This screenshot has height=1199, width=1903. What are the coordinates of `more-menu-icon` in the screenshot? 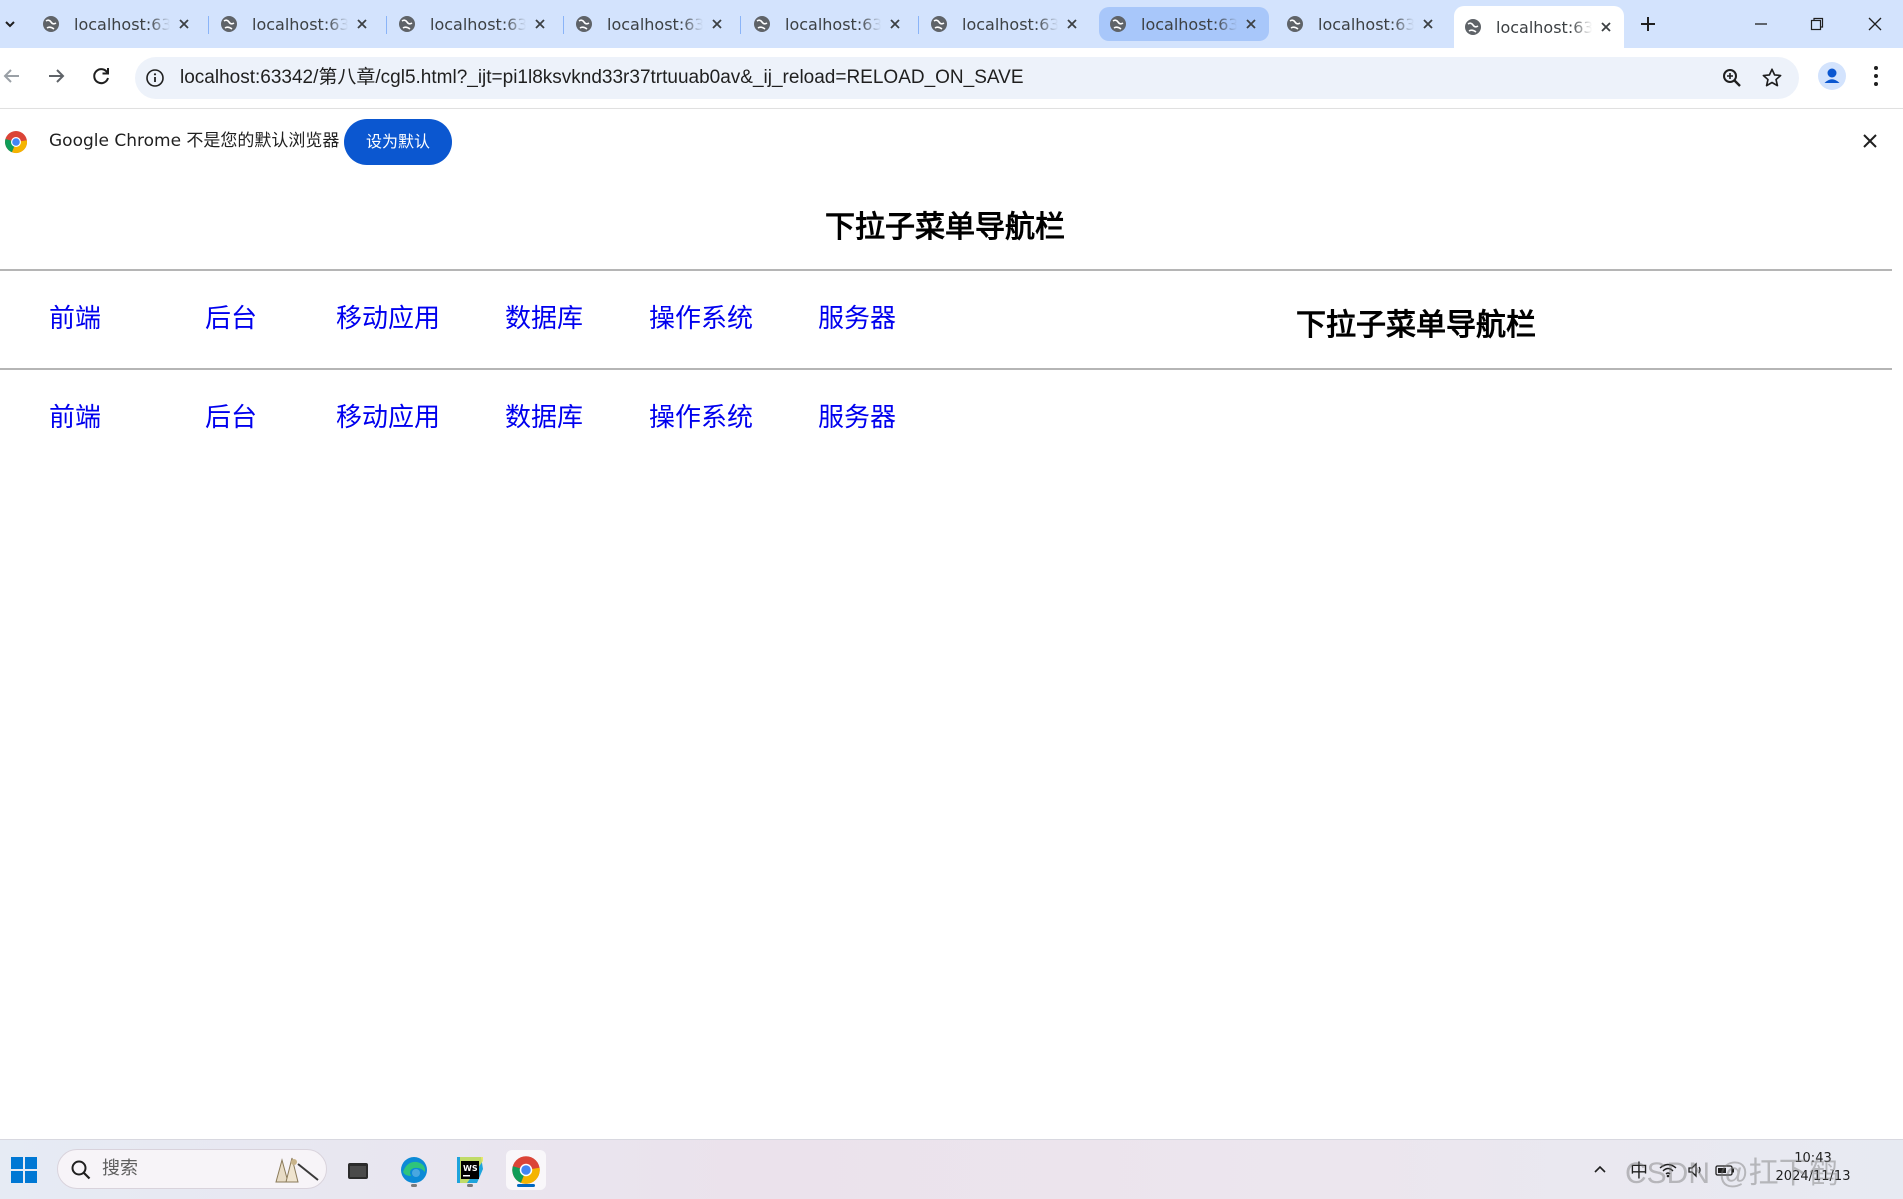 It's located at (1876, 76).